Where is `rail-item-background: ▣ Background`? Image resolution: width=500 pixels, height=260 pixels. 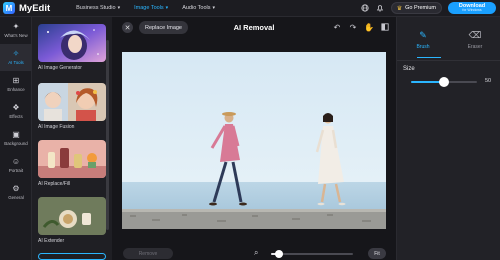
rail-item-background: ▣ Background is located at coordinates (16, 138).